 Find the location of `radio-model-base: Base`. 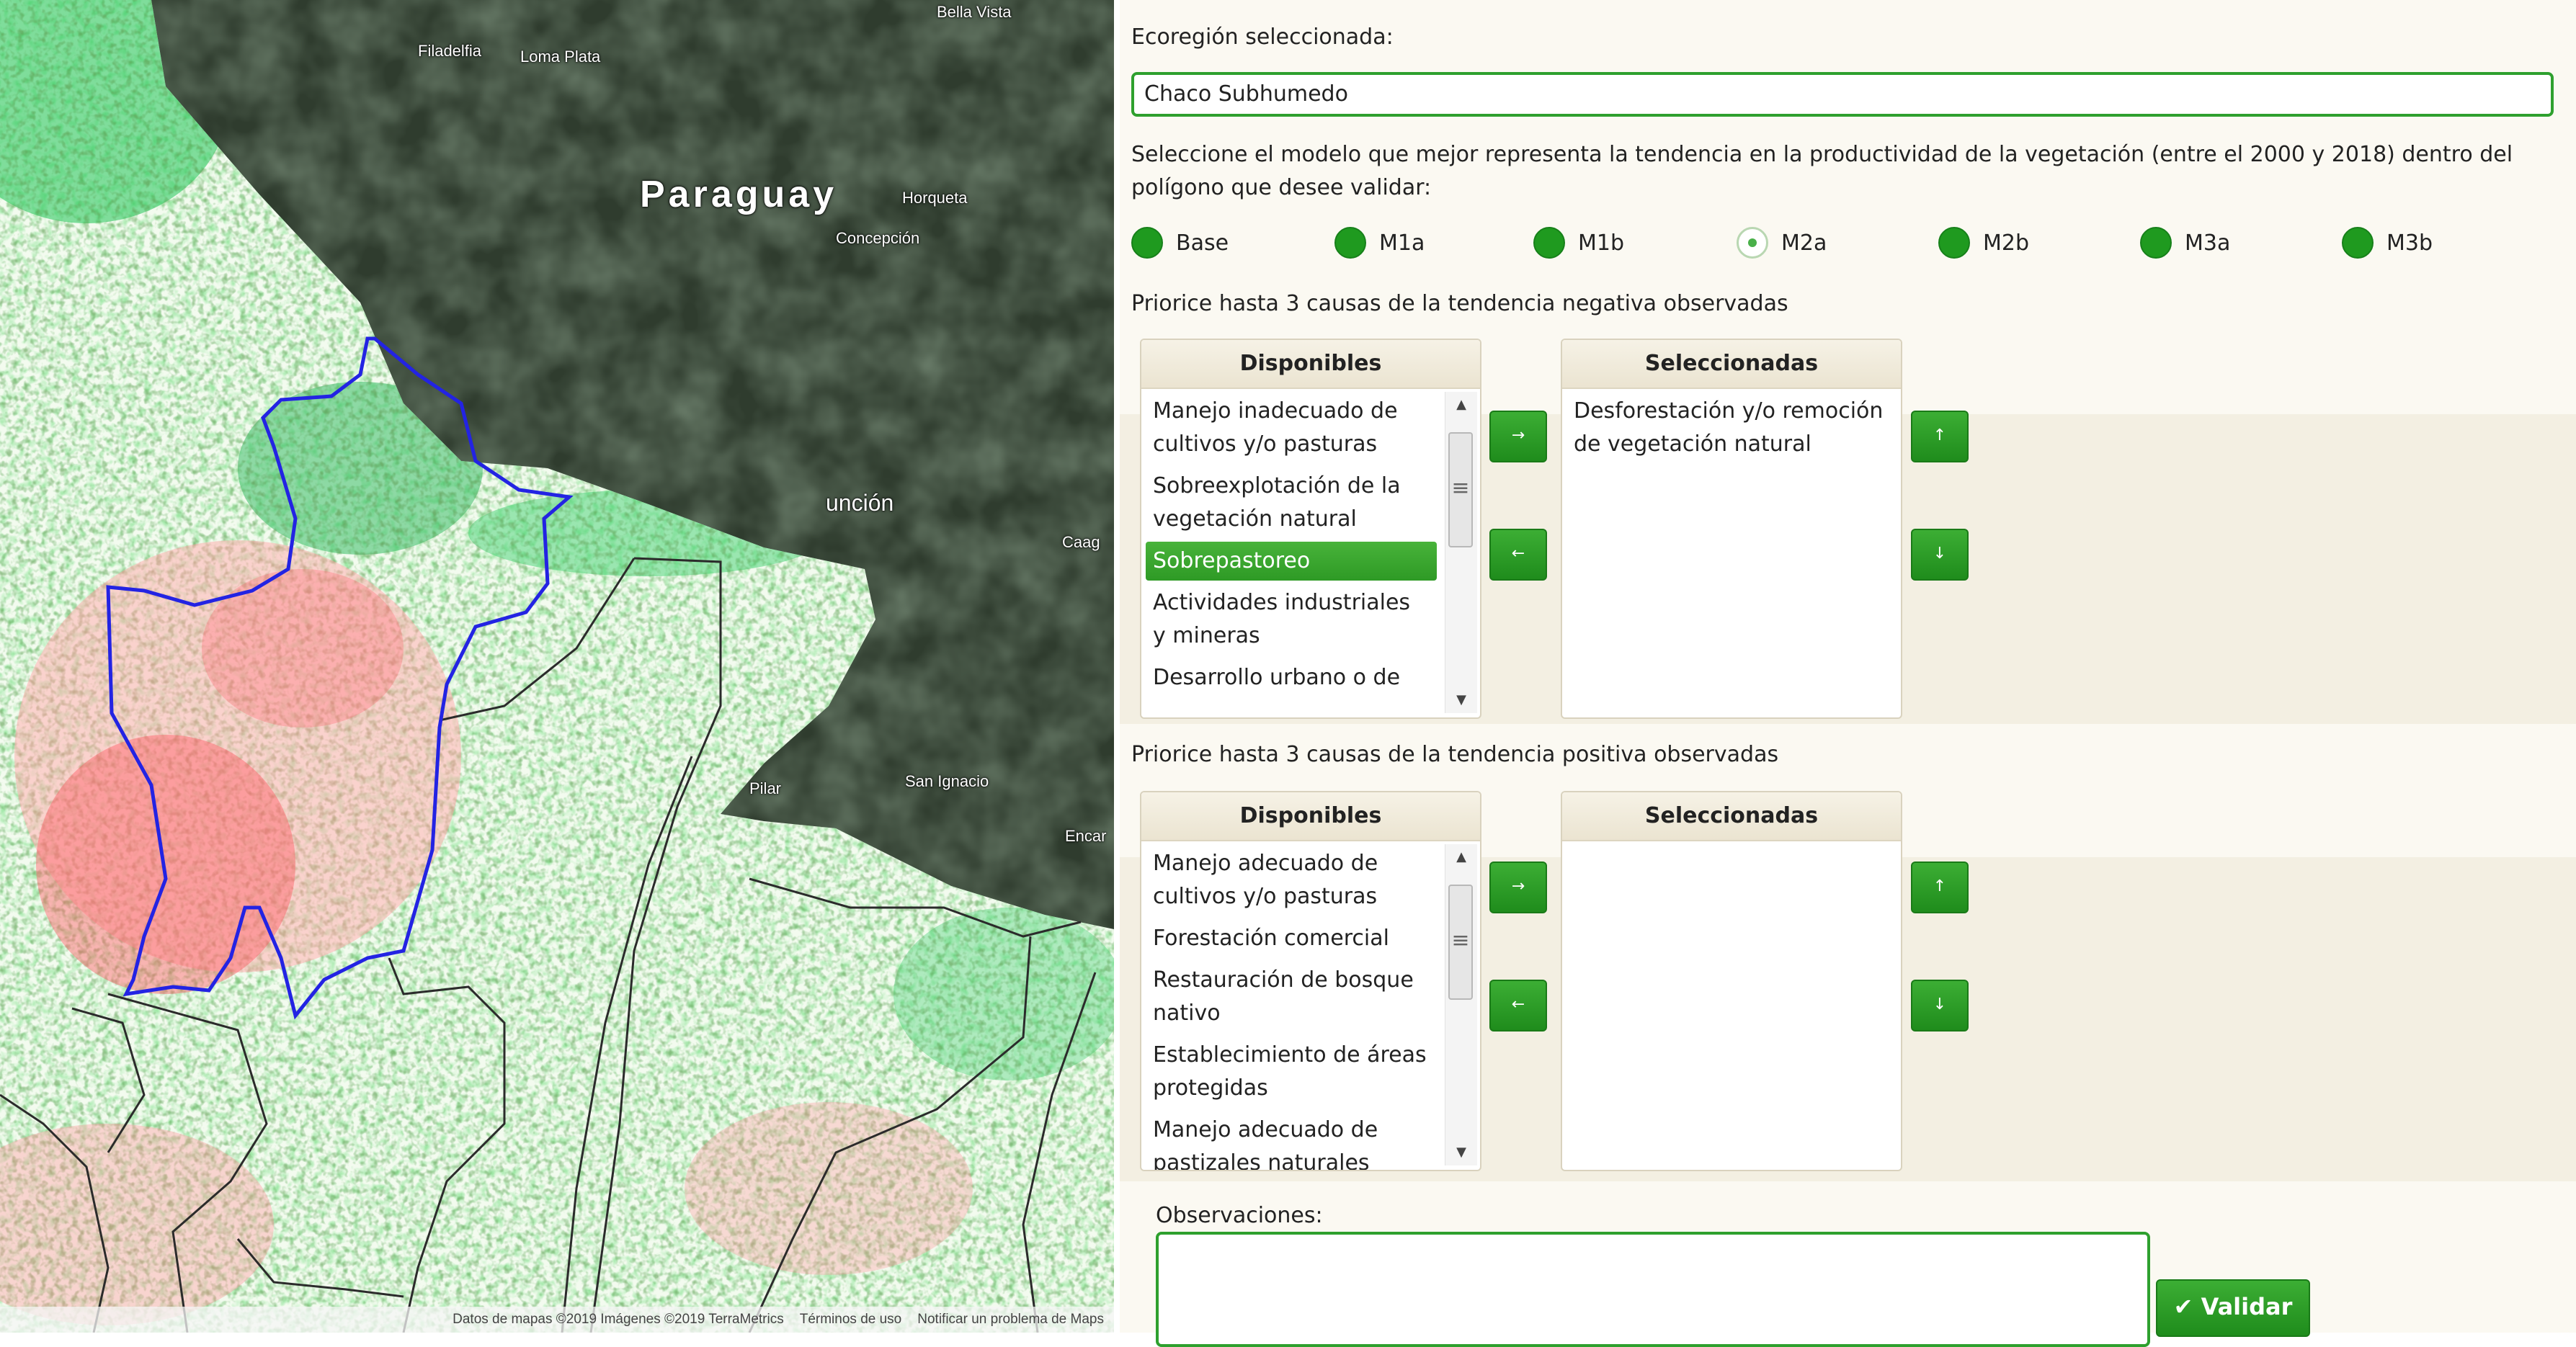

radio-model-base: Base is located at coordinates (1180, 243).